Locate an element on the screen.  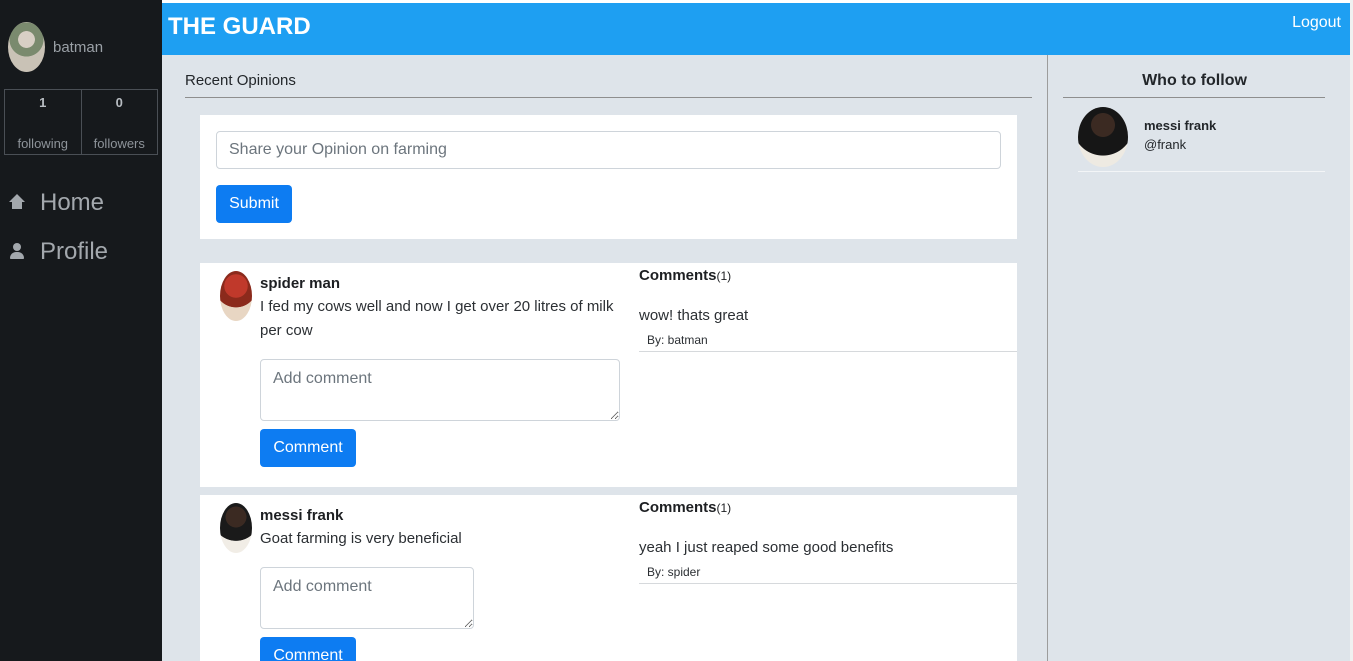
logout-link: Logout is located at coordinates (1316, 23).